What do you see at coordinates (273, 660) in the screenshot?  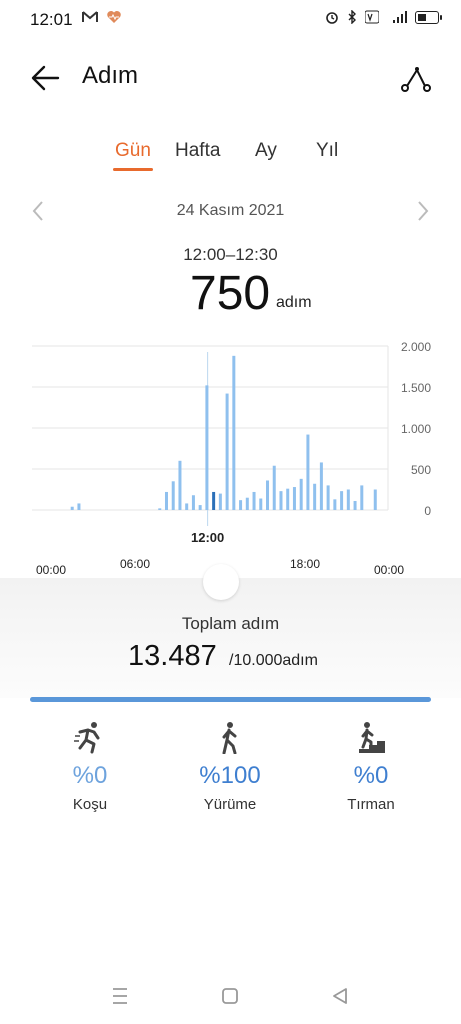 I see `steps-goal: /10.000adım` at bounding box center [273, 660].